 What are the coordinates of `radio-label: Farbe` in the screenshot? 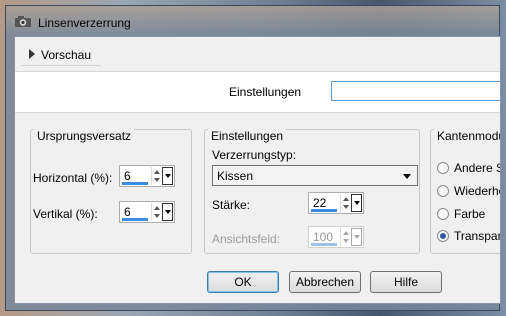 It's located at (470, 214).